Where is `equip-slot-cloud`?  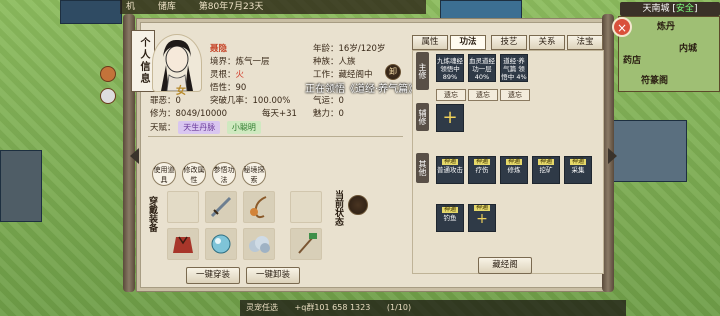 equip-slot-cloud is located at coordinates (259, 244).